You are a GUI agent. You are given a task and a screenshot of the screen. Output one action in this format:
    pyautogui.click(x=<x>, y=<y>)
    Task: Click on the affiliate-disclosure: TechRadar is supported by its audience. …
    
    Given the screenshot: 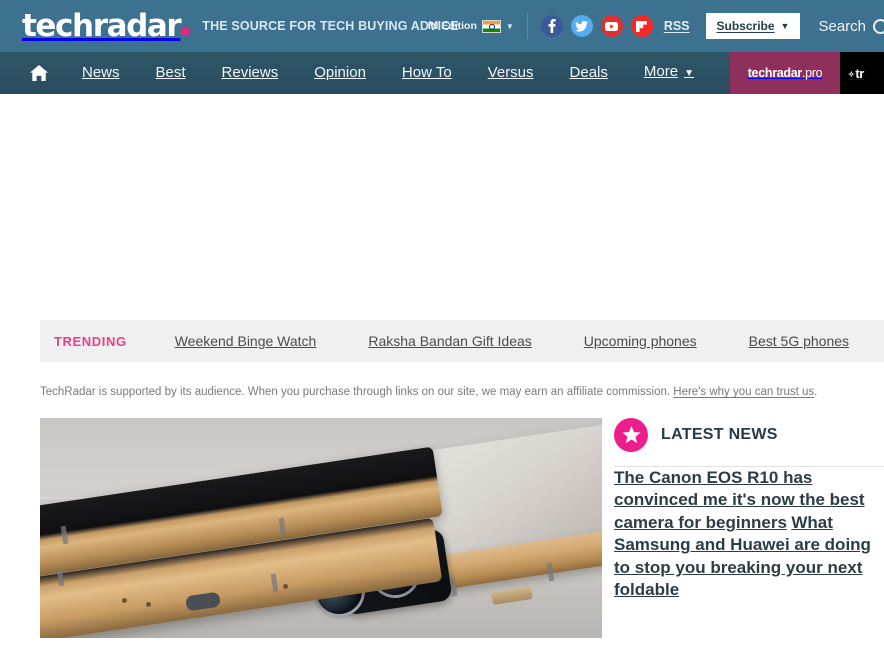 What is the action you would take?
    pyautogui.click(x=442, y=380)
    